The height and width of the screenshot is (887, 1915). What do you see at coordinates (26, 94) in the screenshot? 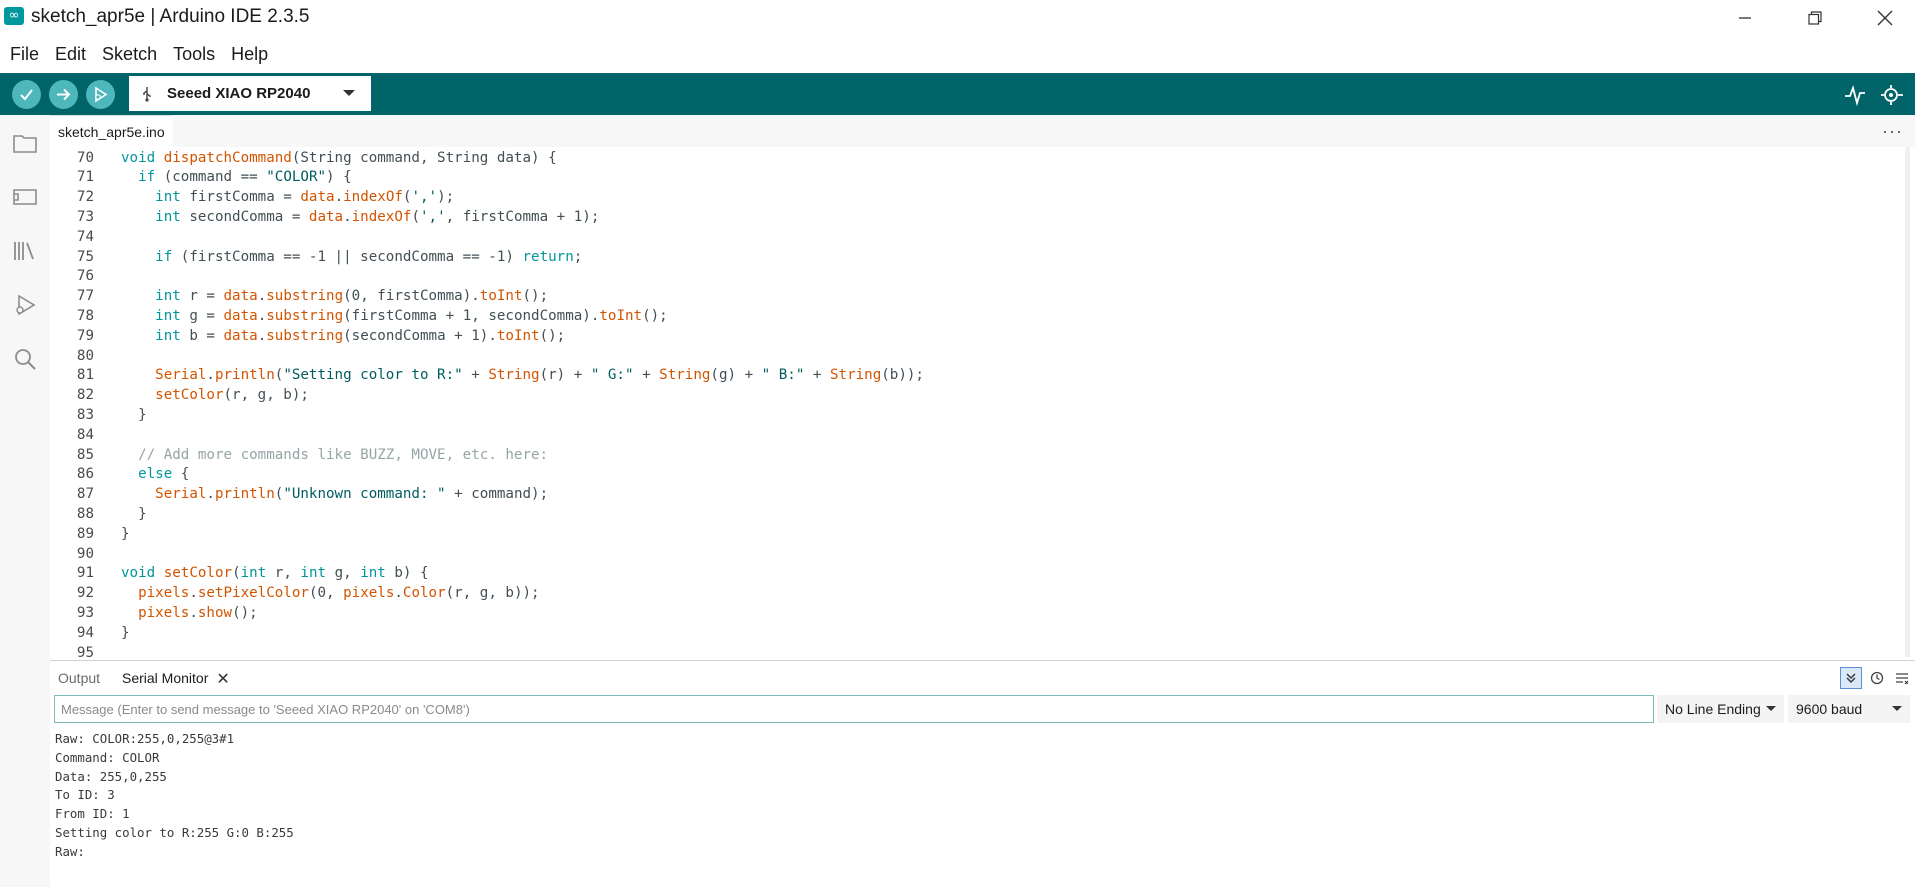
I see `verify-button` at bounding box center [26, 94].